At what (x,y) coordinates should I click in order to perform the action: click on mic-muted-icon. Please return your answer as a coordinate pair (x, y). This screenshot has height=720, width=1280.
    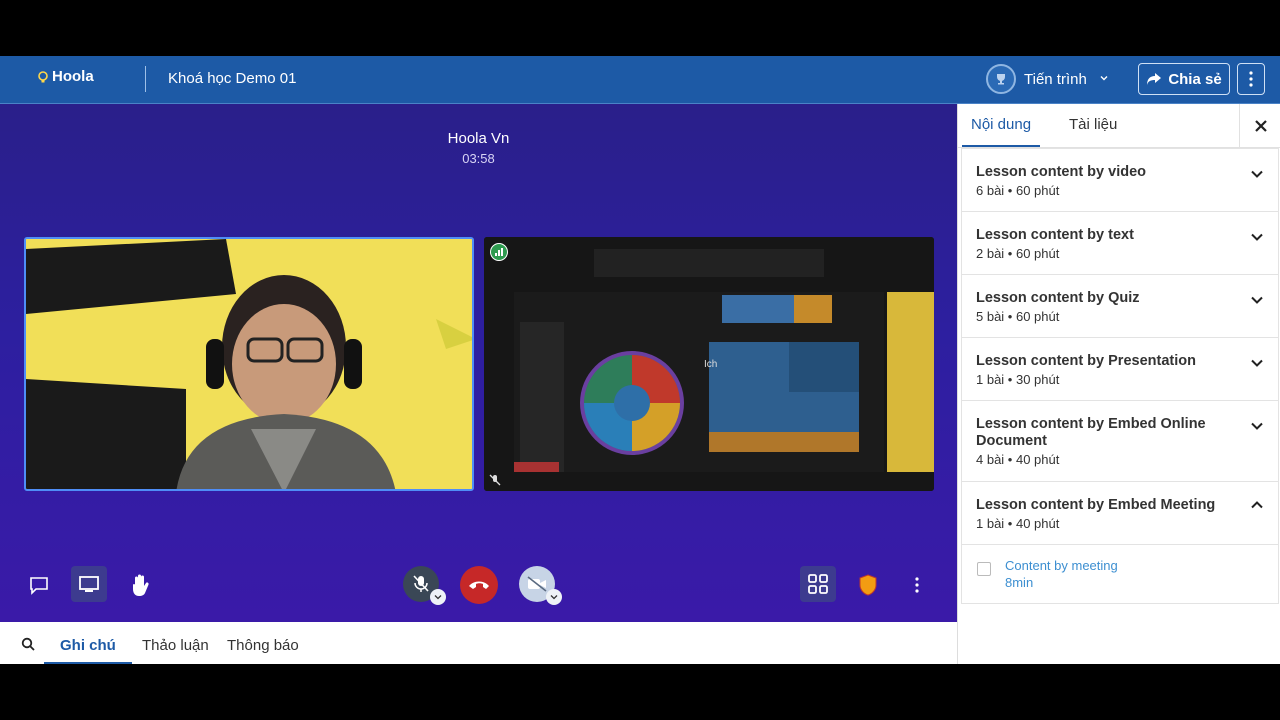
    Looking at the image, I should click on (495, 480).